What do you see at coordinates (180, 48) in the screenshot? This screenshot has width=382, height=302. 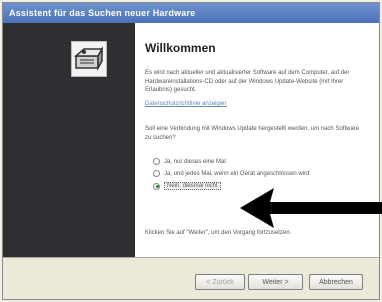 I see `page-title: Willkommen` at bounding box center [180, 48].